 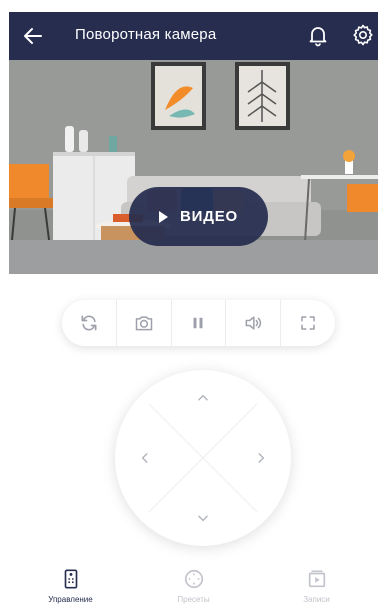 I want to click on app-header: Поворотная камера, so click(x=193, y=36).